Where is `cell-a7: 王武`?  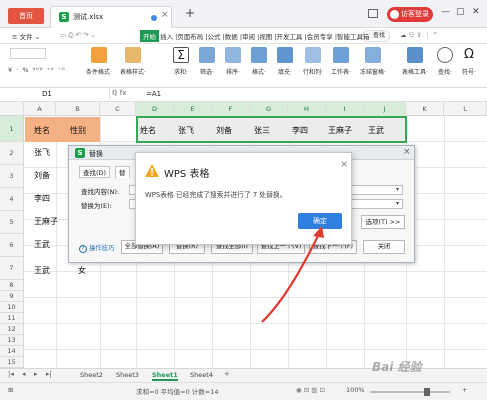 cell-a7: 王武 is located at coordinates (42, 270).